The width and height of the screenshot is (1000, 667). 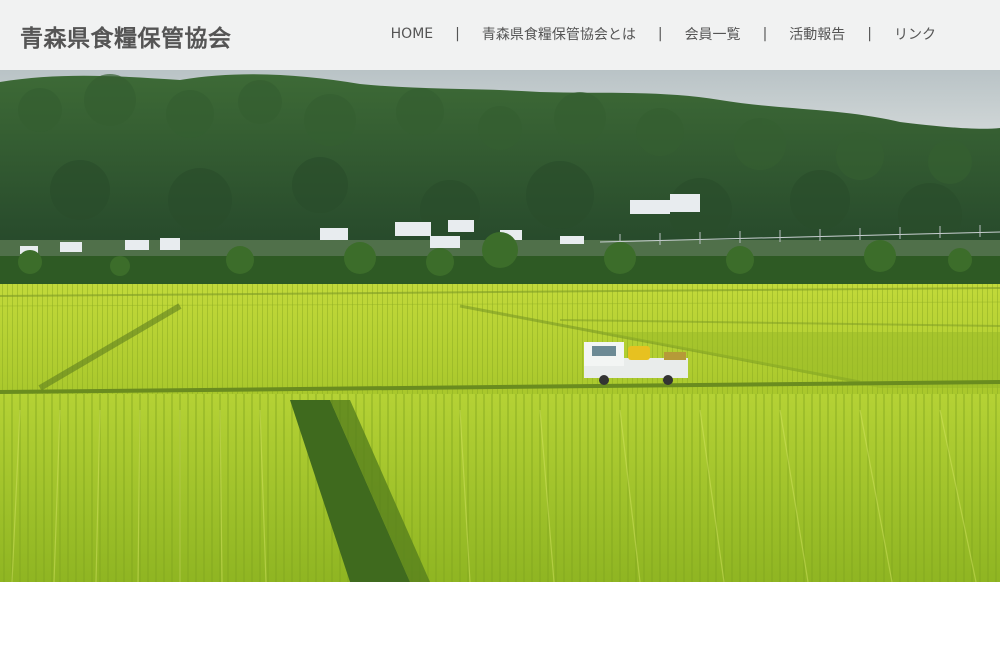 What do you see at coordinates (559, 34) in the screenshot?
I see `nav-item-about: 青森県食糧保管協会とは` at bounding box center [559, 34].